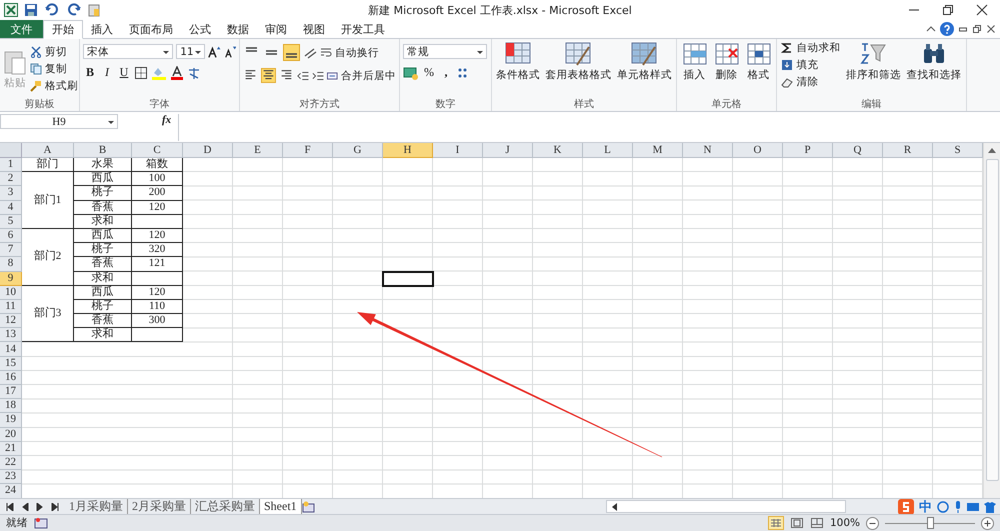 The height and width of the screenshot is (531, 1000). I want to click on column-header: C, so click(157, 150).